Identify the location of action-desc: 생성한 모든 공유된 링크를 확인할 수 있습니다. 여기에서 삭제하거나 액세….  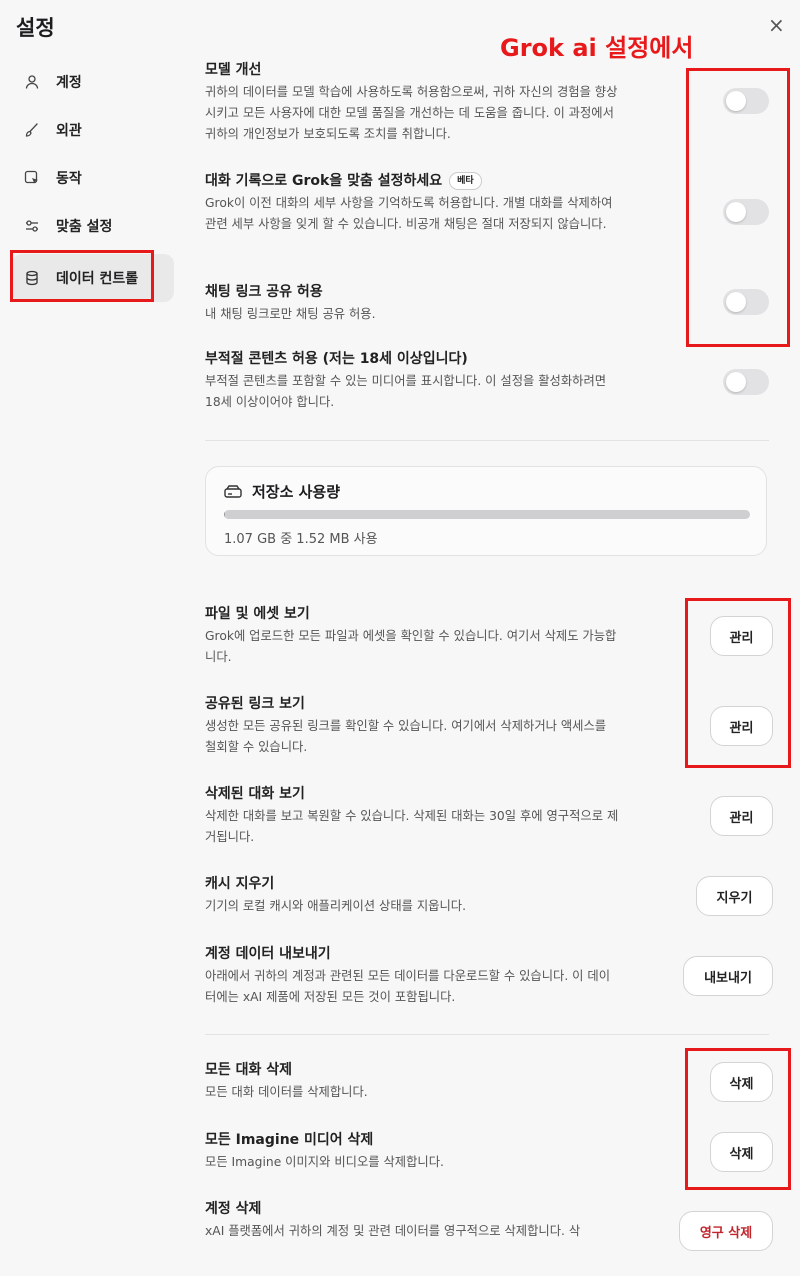
(406, 736).